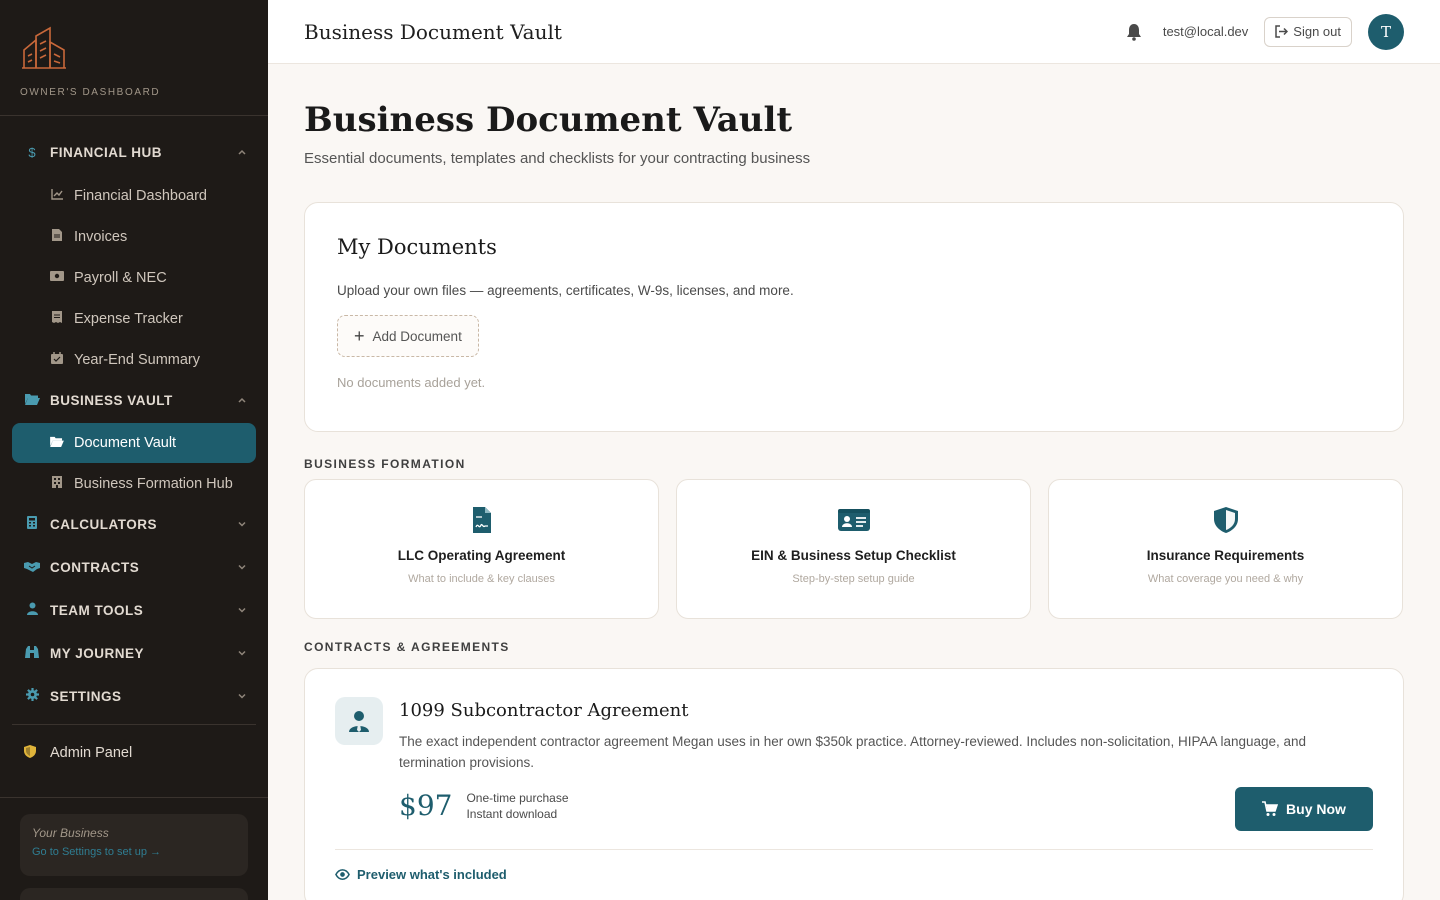 The image size is (1440, 900). Describe the element at coordinates (853, 555) in the screenshot. I see `formation-card-title: EIN & Business Setup Checklist` at that location.